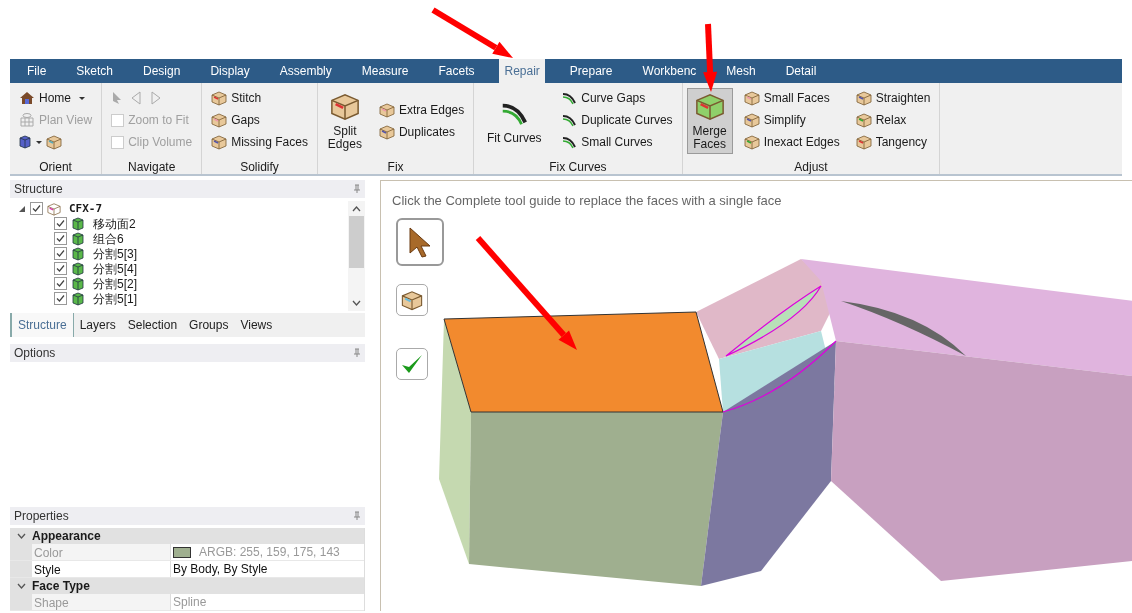 The height and width of the screenshot is (613, 1132). I want to click on group-label: Fix, so click(395, 166).